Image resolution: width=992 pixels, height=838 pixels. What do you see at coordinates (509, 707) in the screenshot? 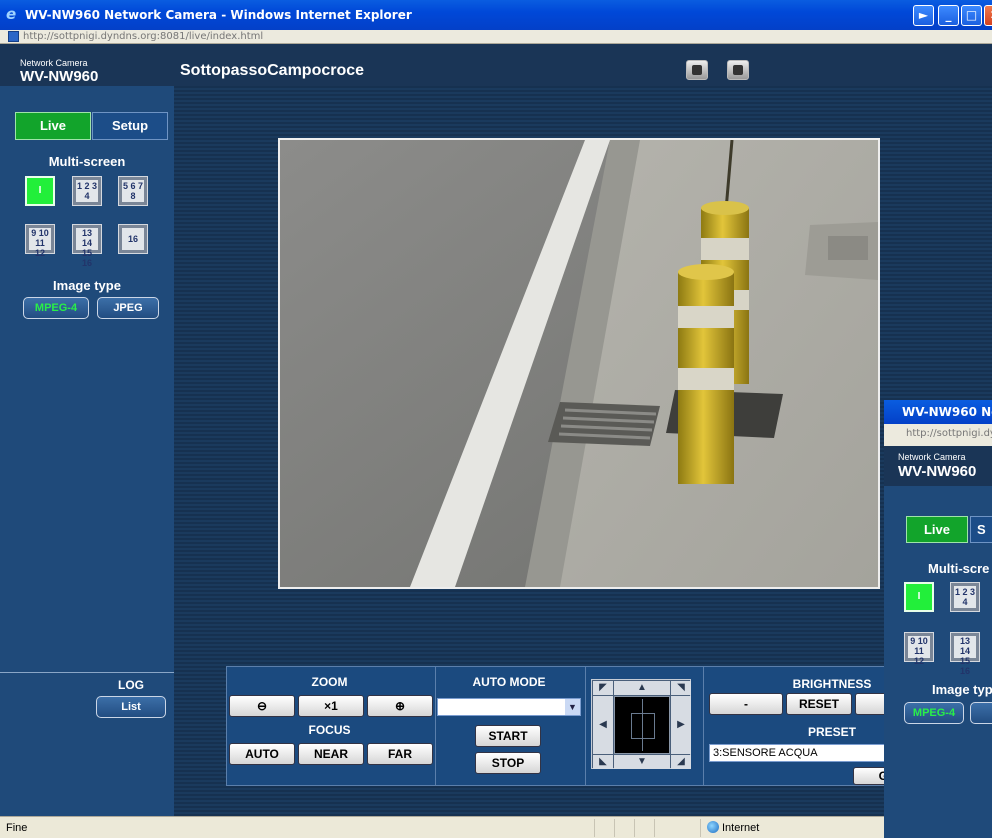
I see `auto-mode-select: ▼` at bounding box center [509, 707].